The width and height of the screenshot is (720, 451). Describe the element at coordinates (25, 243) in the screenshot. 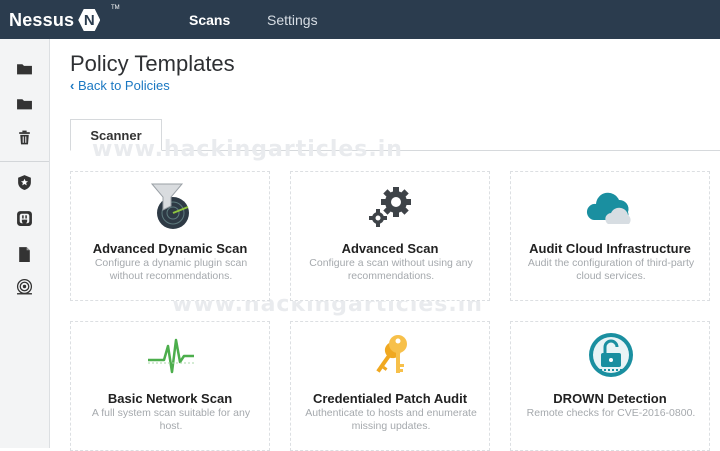

I see `sidebar` at that location.